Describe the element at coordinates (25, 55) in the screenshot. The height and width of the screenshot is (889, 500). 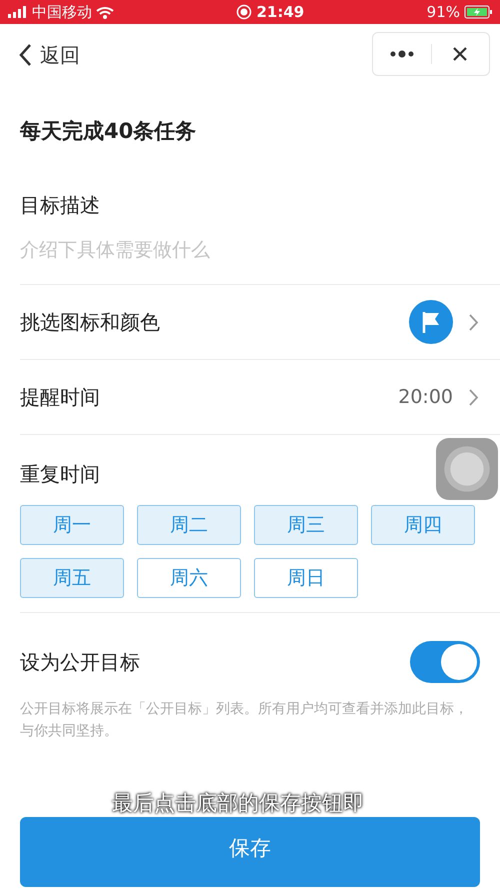
I see `back-icon` at that location.